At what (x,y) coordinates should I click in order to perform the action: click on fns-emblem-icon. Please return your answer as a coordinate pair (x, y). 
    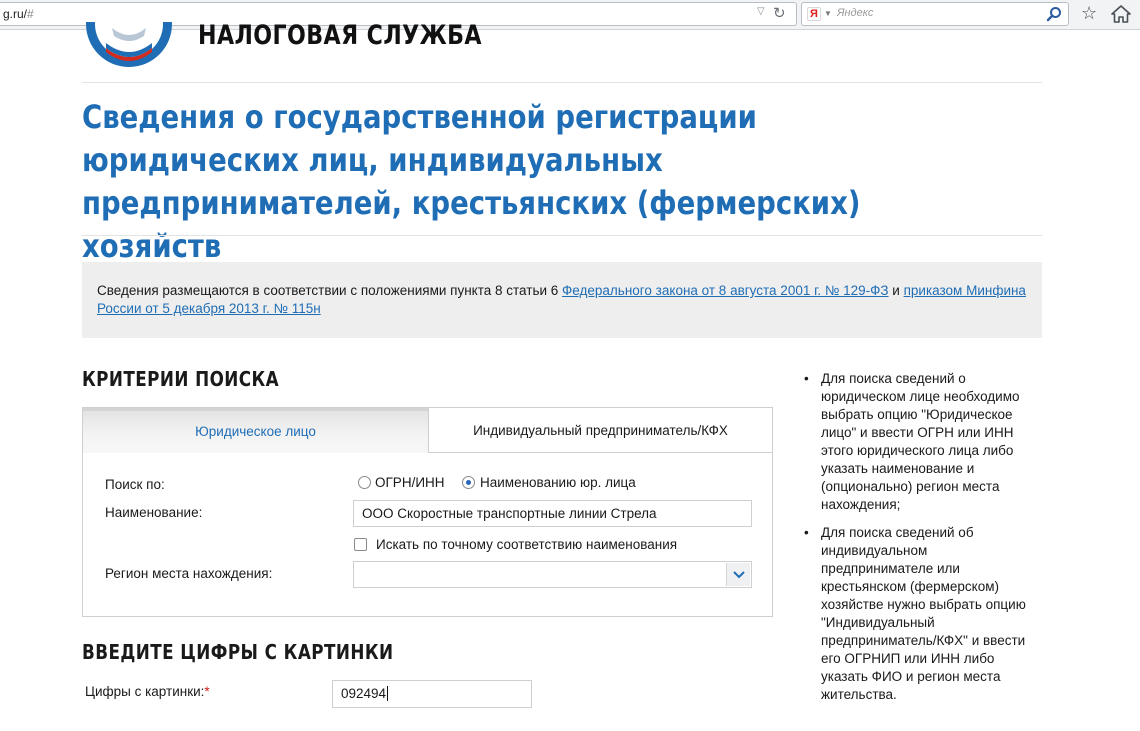
    Looking at the image, I should click on (129, 45).